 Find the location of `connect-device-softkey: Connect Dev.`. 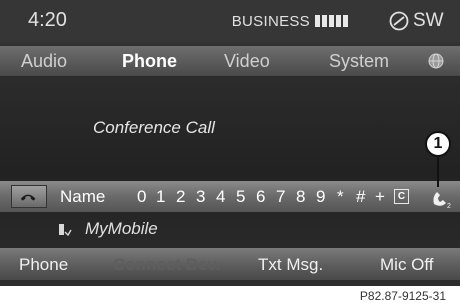

connect-device-softkey: Connect Dev. is located at coordinates (167, 264).